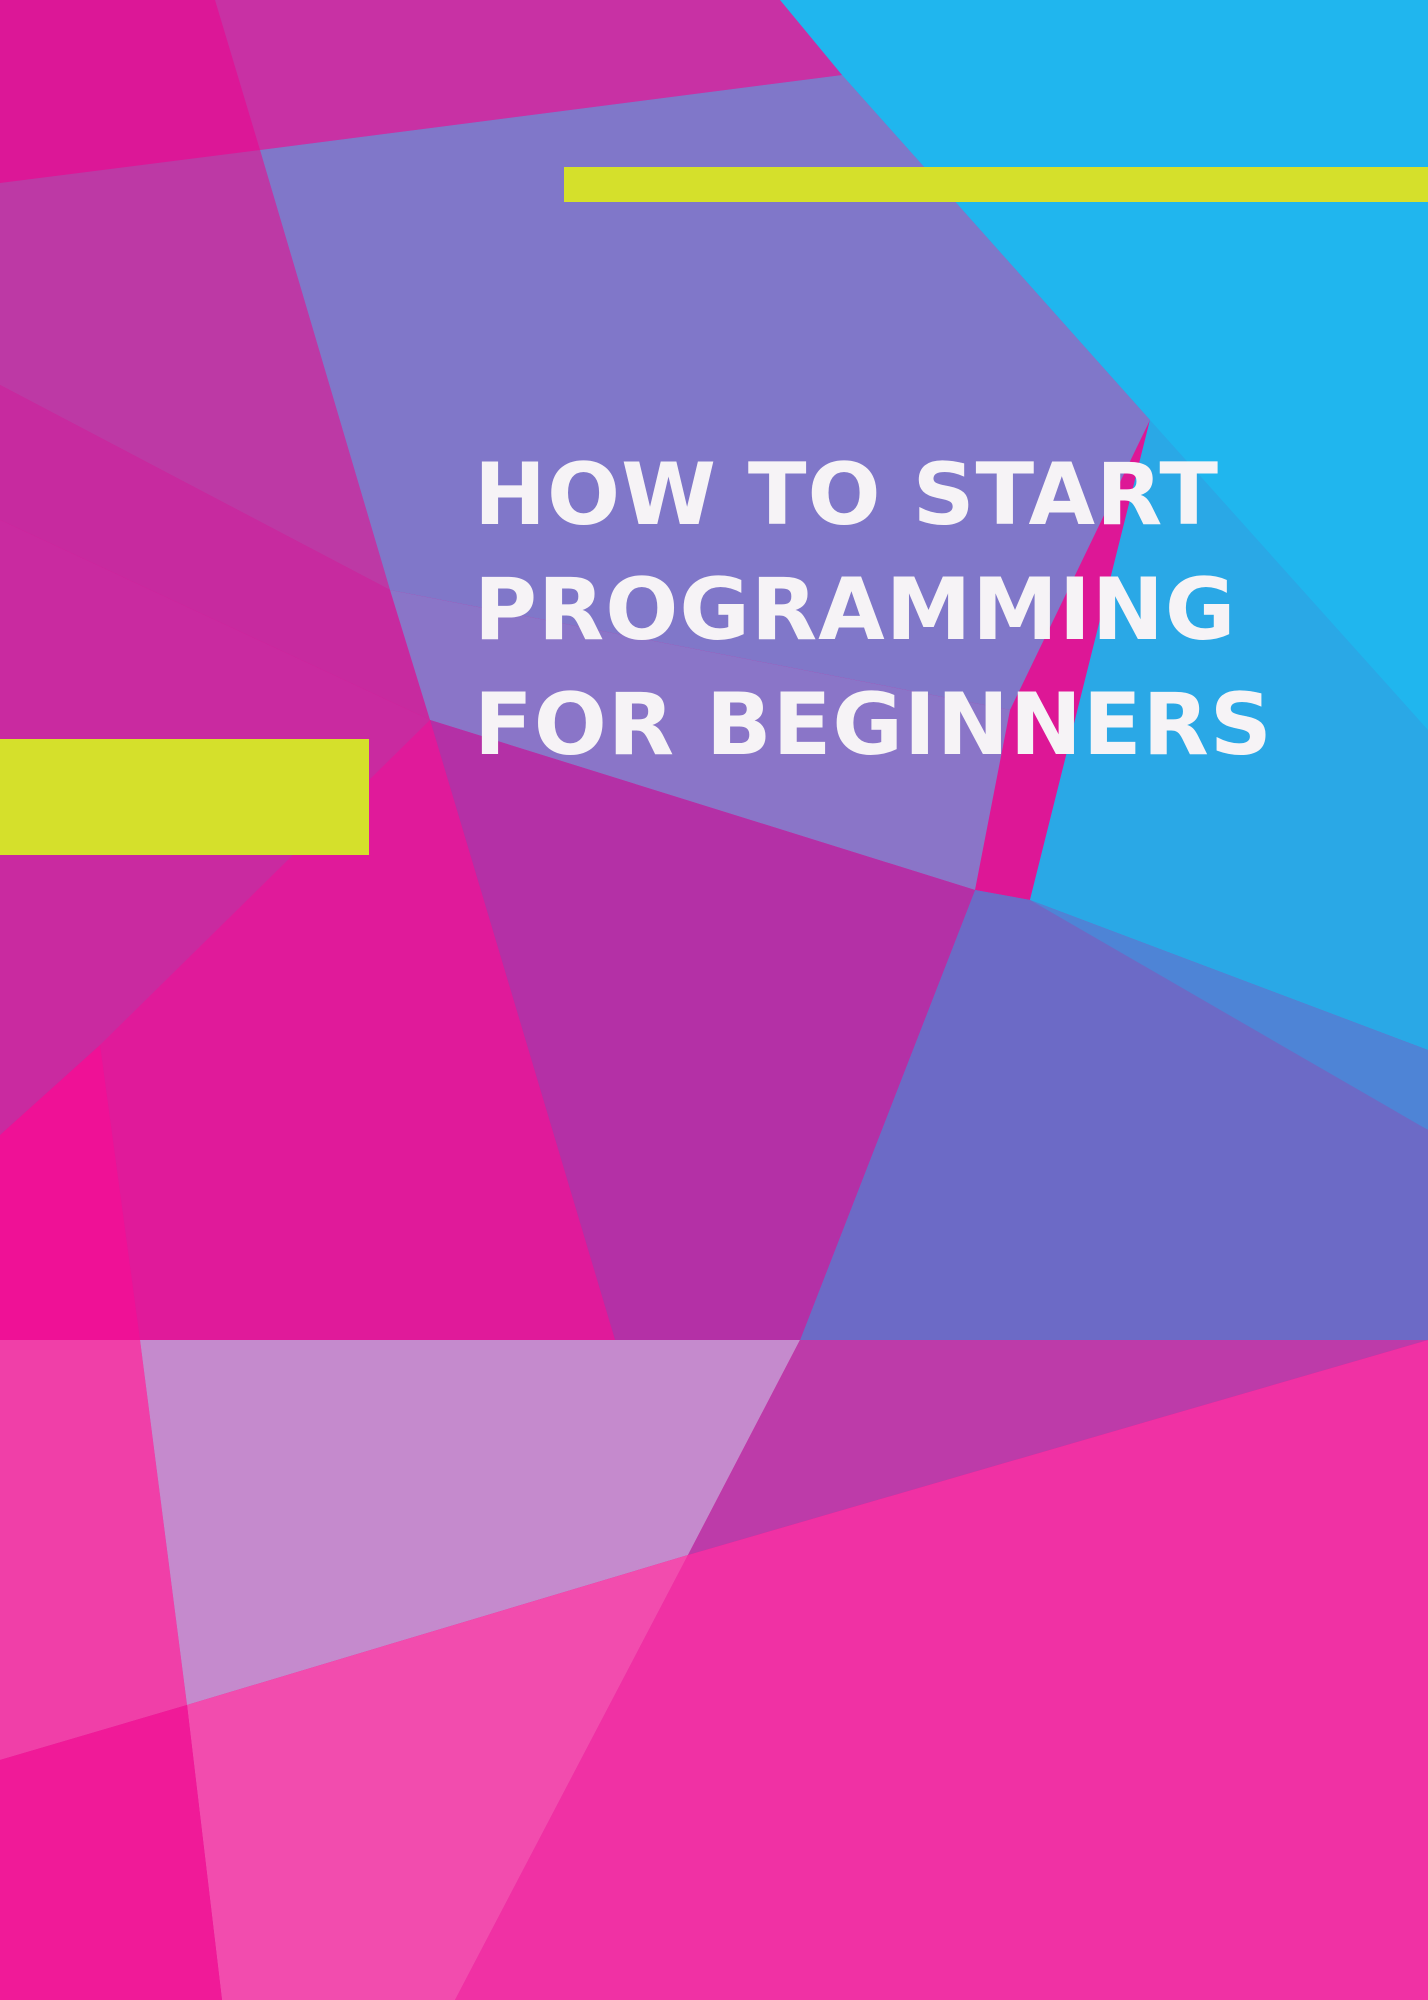  I want to click on cover-title: HOW TO START PROGRAMMING FOR BEGINNERS, so click(924, 610).